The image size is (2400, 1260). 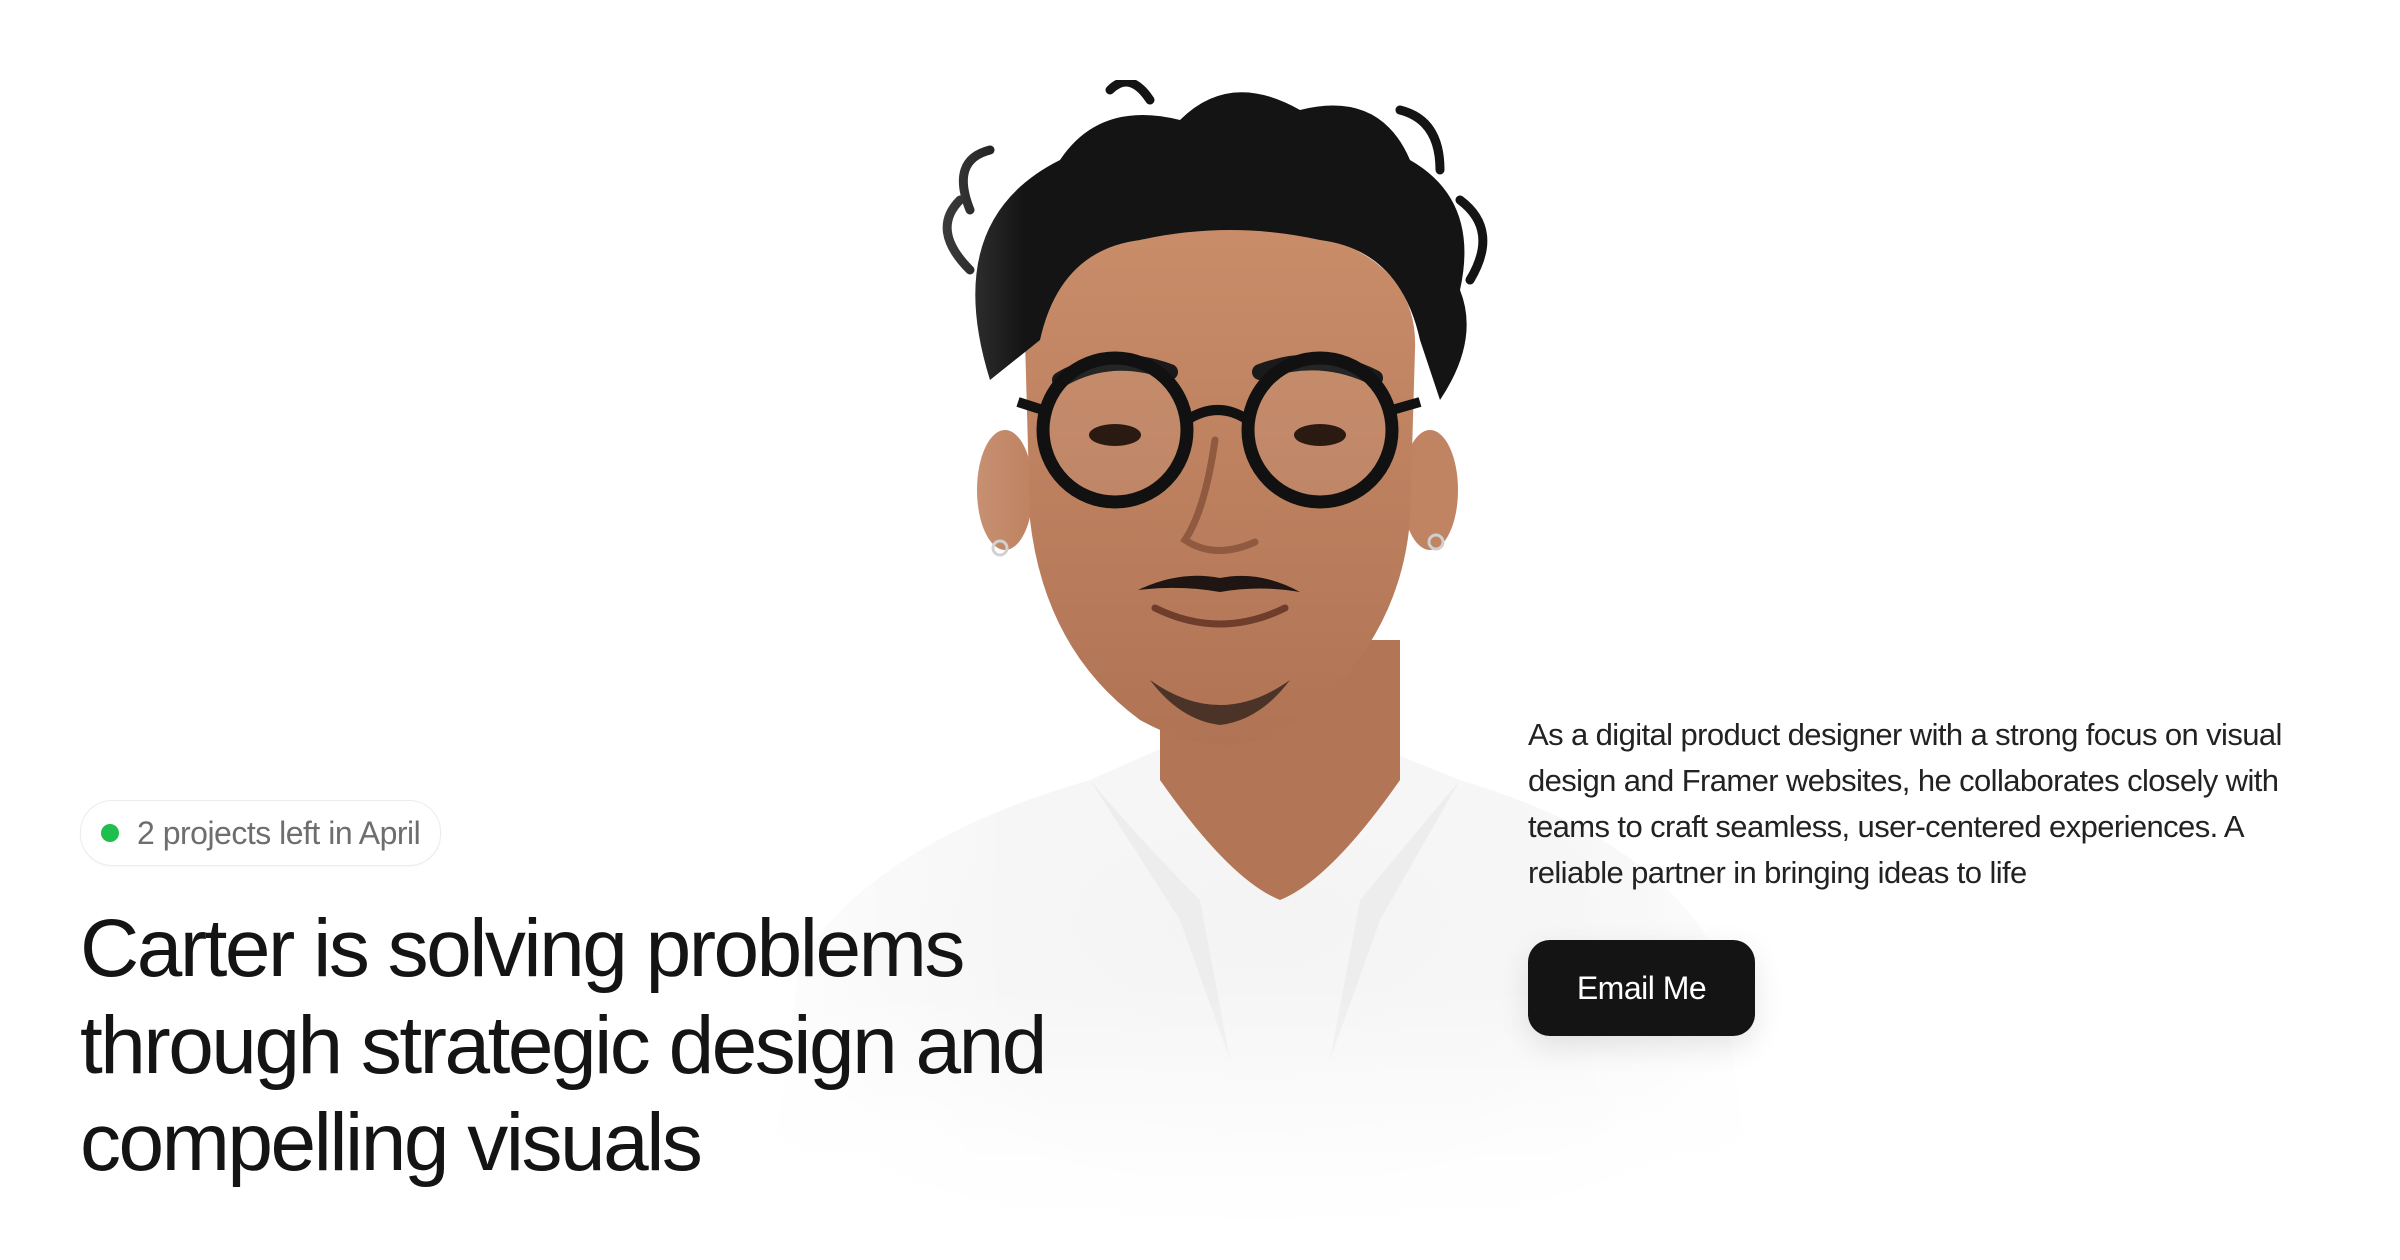 I want to click on availability-text: 2 projects left in April, so click(x=279, y=832).